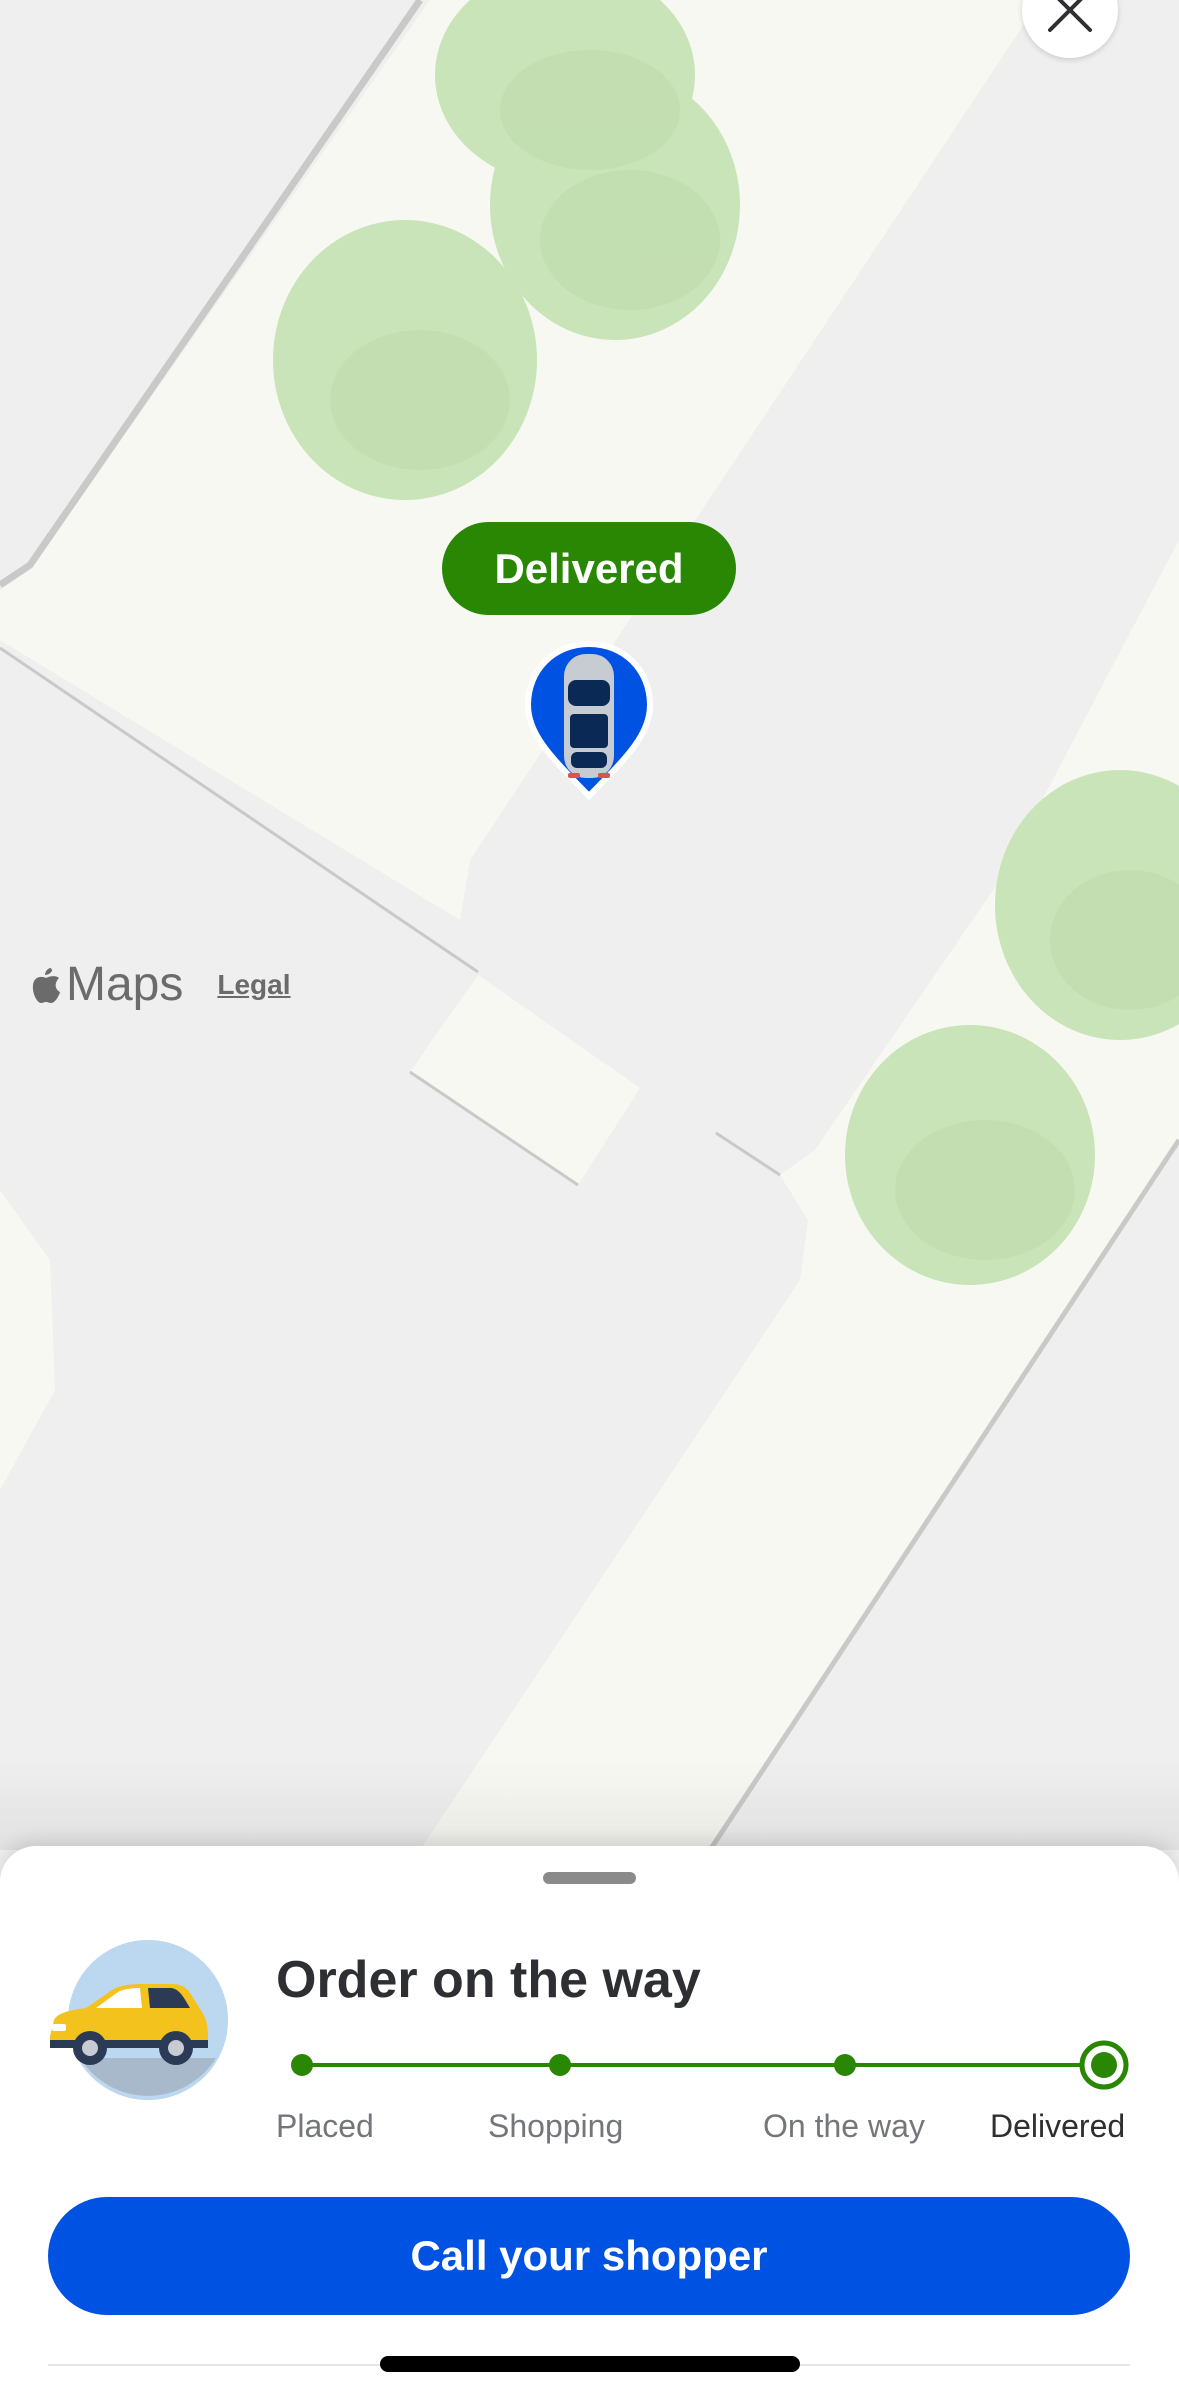 This screenshot has width=1179, height=2396. I want to click on order-progress-tracker, so click(710, 2065).